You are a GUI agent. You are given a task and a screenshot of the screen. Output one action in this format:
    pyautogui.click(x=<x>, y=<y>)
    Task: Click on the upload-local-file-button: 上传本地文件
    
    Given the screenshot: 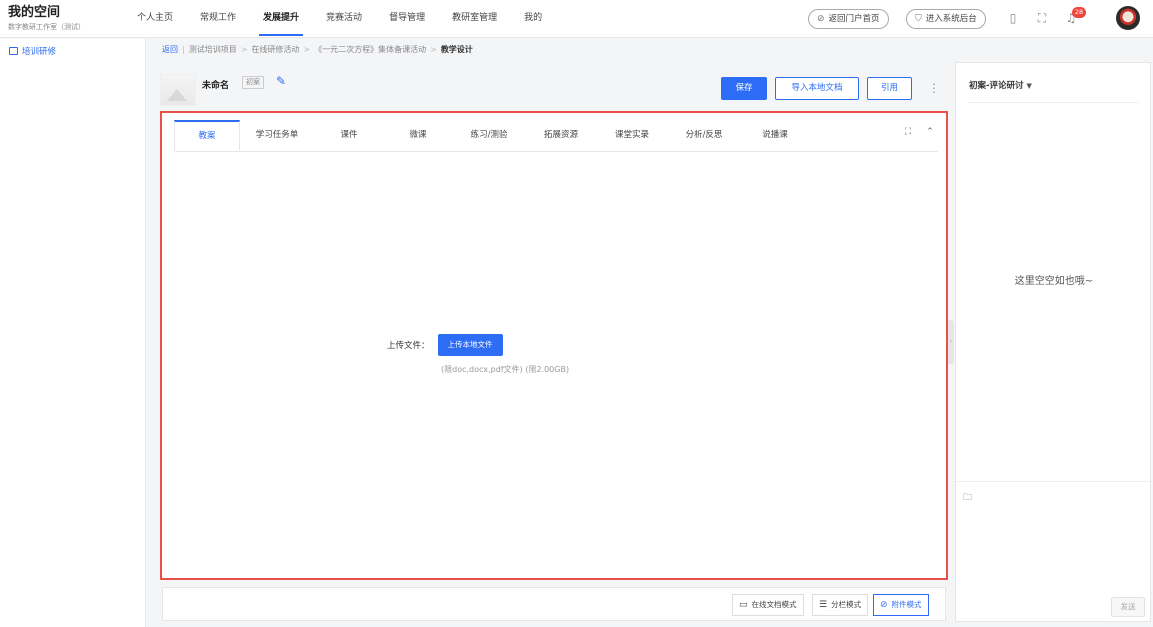 What is the action you would take?
    pyautogui.click(x=470, y=345)
    